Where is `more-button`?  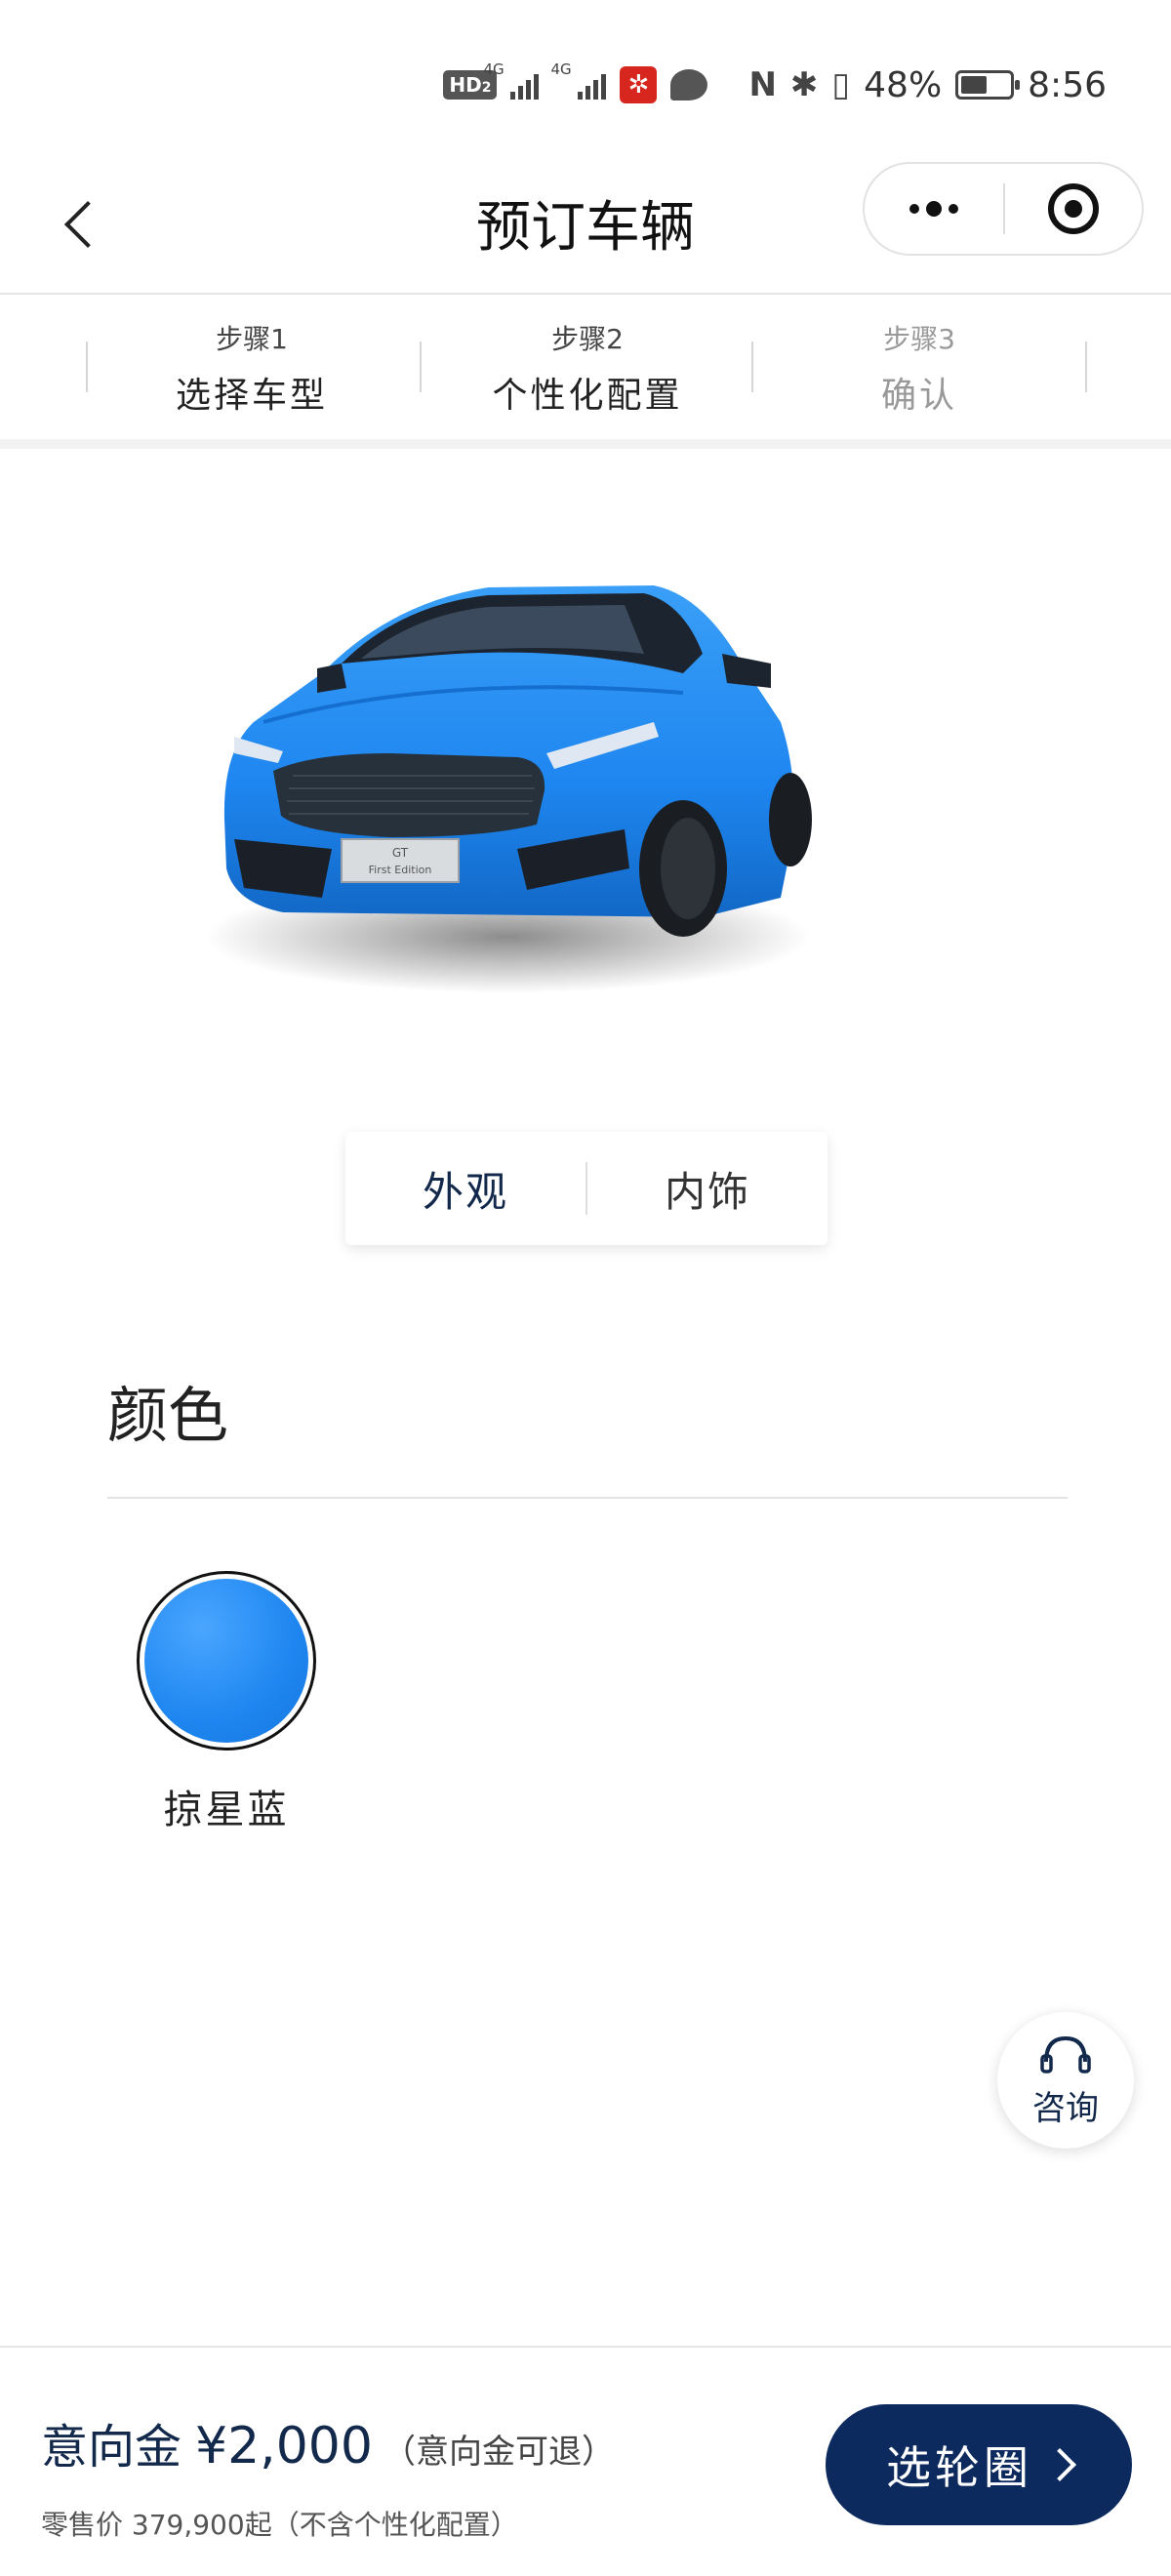 more-button is located at coordinates (934, 209).